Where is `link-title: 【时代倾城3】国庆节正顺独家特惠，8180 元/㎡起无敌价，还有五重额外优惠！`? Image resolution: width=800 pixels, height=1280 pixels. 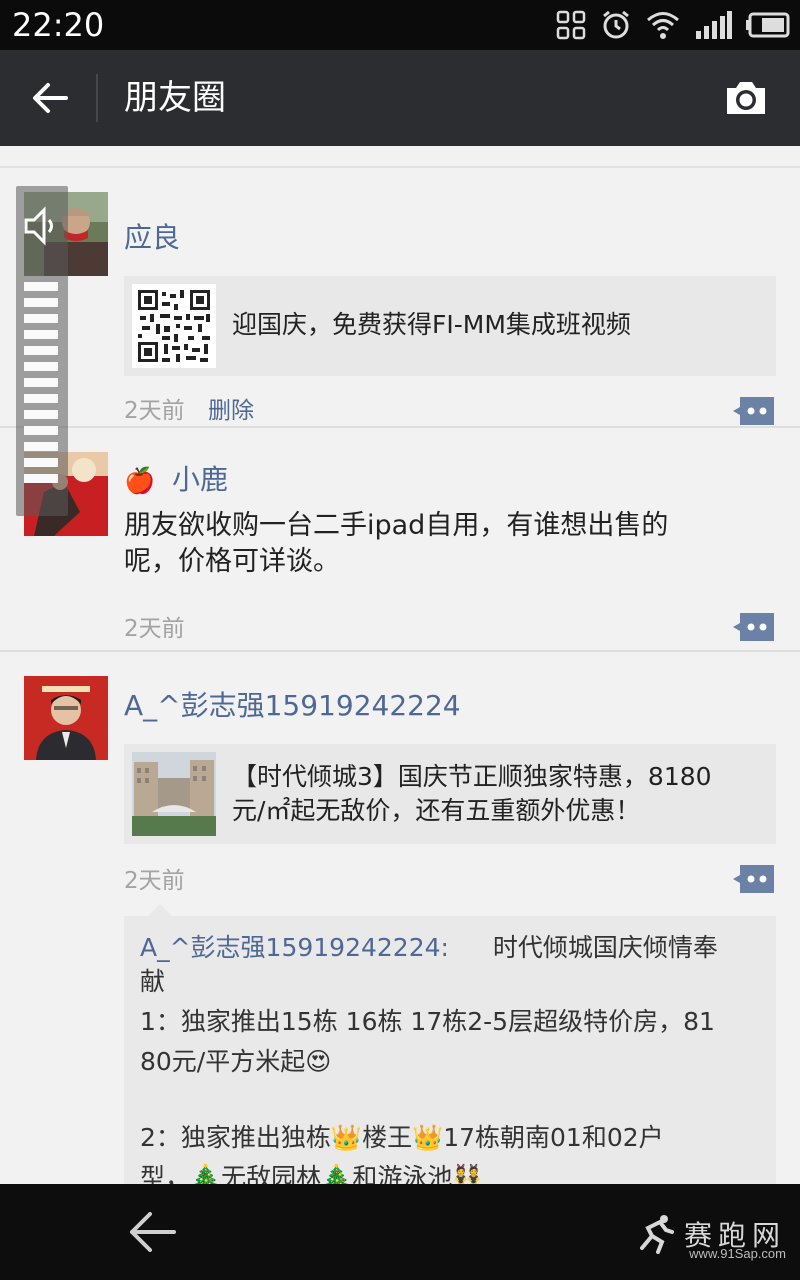
link-title: 【时代倾城3】国庆节正顺独家特惠，8180 元/㎡起无敌价，还有五重额外优惠！ is located at coordinates (472, 794).